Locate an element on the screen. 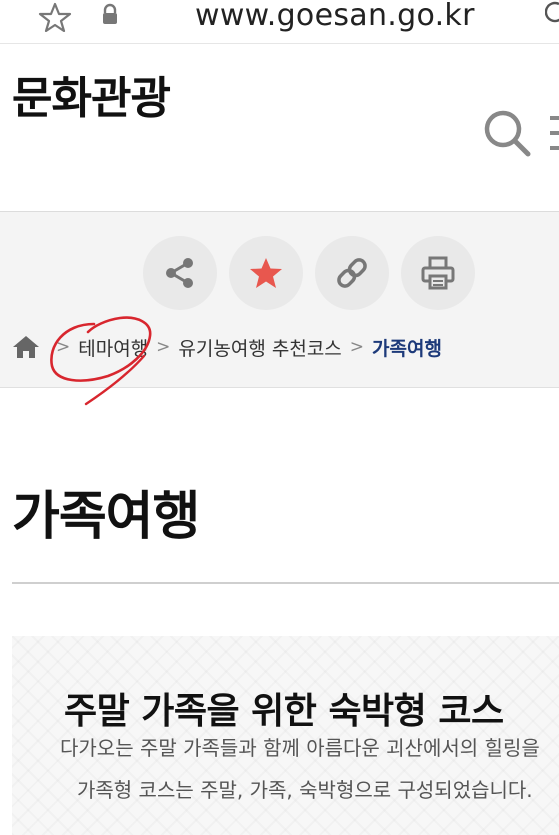 Image resolution: width=559 pixels, height=835 pixels. course-description-line: 다가오는 주말 가족들과 함께 아름다운 괴산에서의 힐링을 is located at coordinates (300, 748).